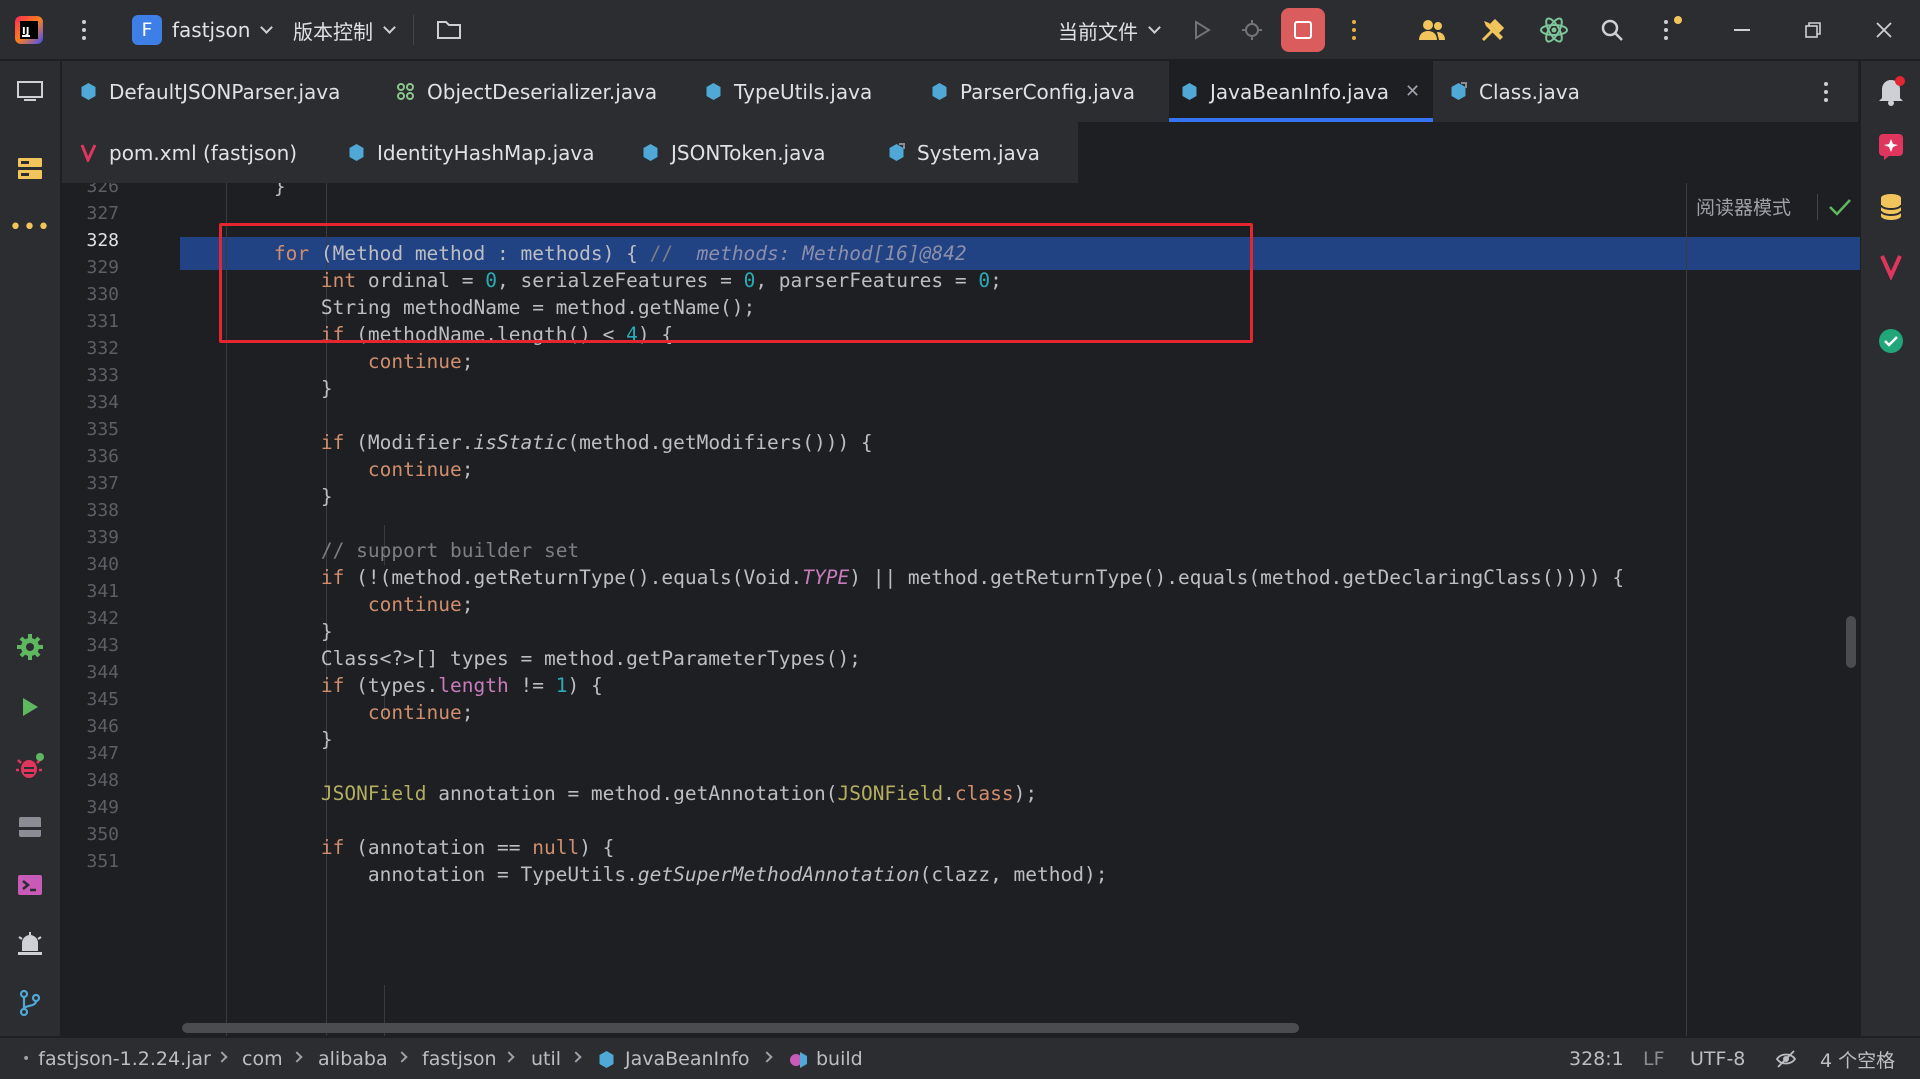 Image resolution: width=1920 pixels, height=1079 pixels. Describe the element at coordinates (88, 153) in the screenshot. I see `maven-file-icon` at that location.